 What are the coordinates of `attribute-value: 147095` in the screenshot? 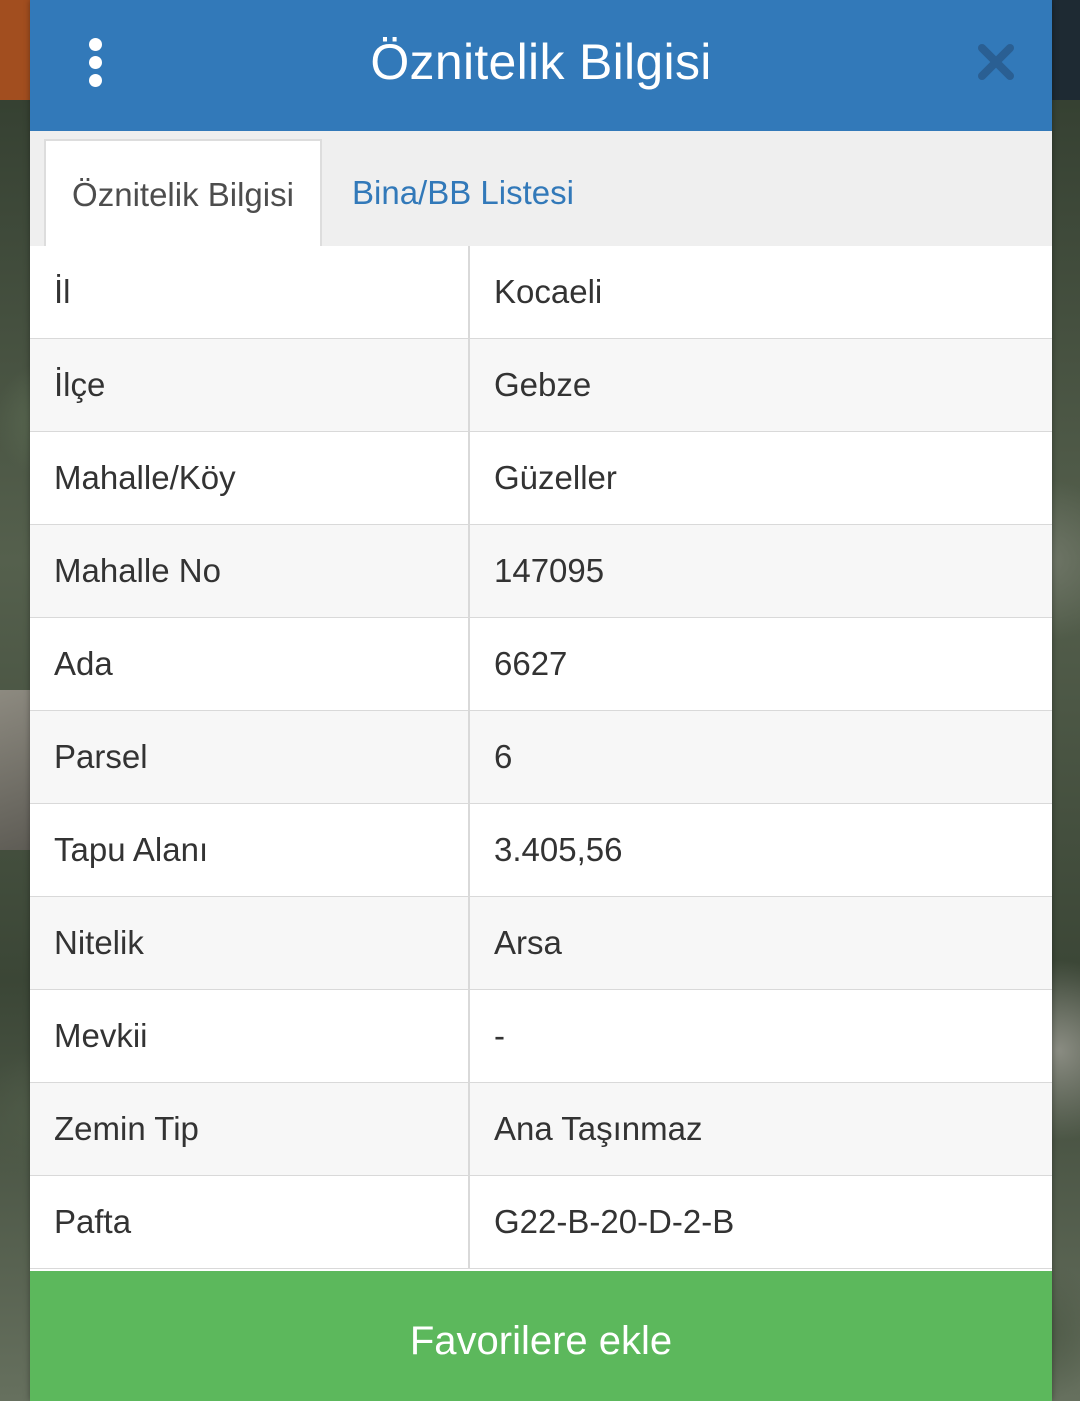 It's located at (549, 570).